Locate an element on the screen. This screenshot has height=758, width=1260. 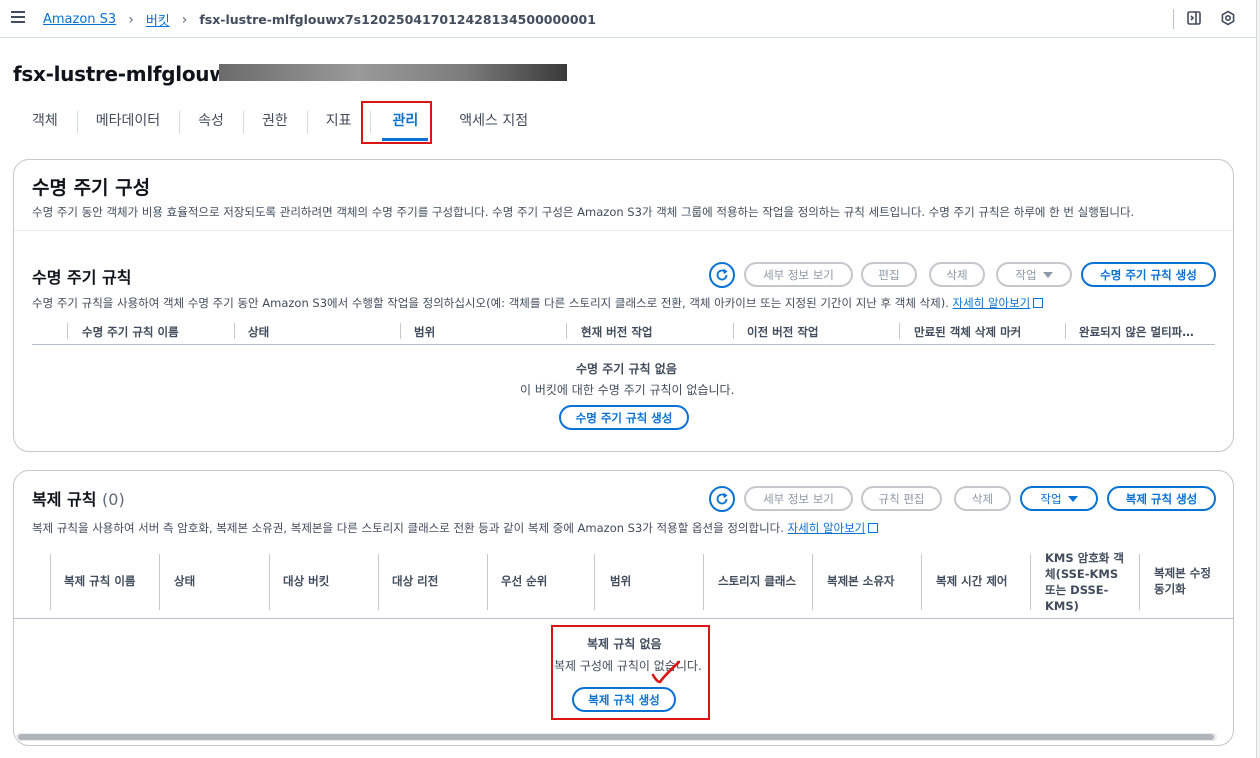
tab-objects: 객체 is located at coordinates (45, 121).